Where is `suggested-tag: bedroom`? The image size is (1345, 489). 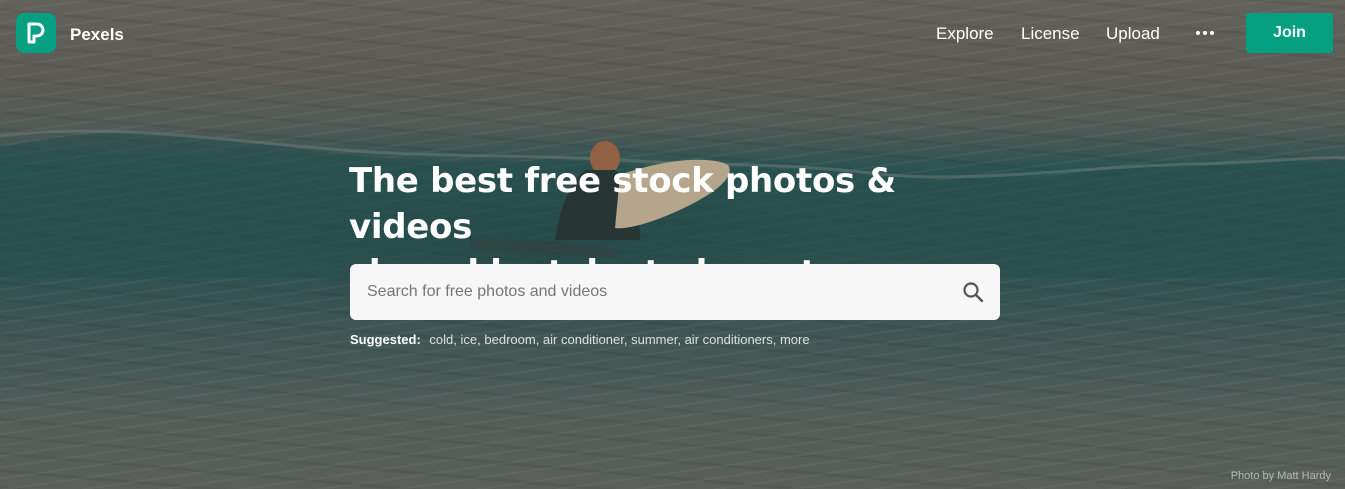
suggested-tag: bedroom is located at coordinates (509, 339).